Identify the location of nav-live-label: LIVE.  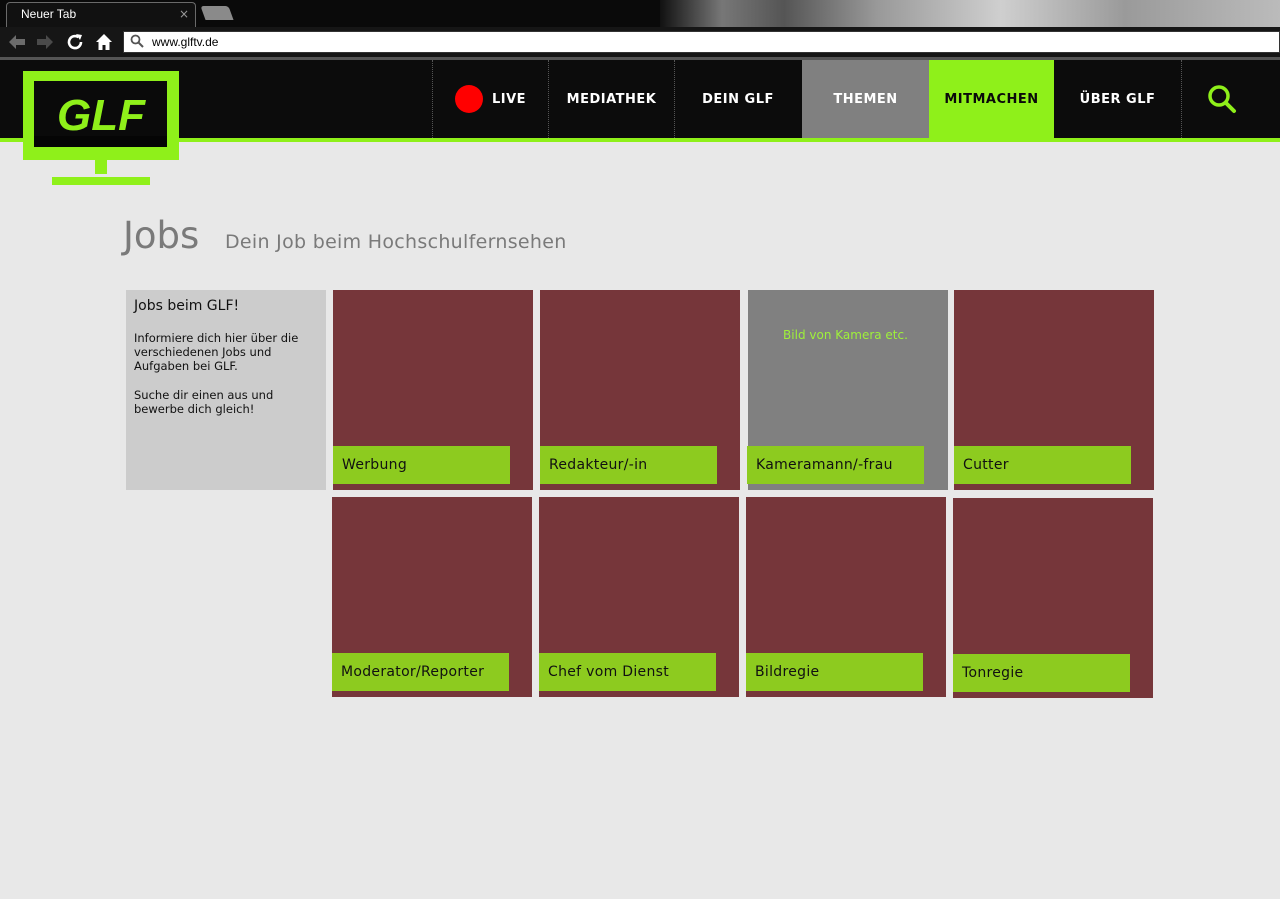
(509, 99).